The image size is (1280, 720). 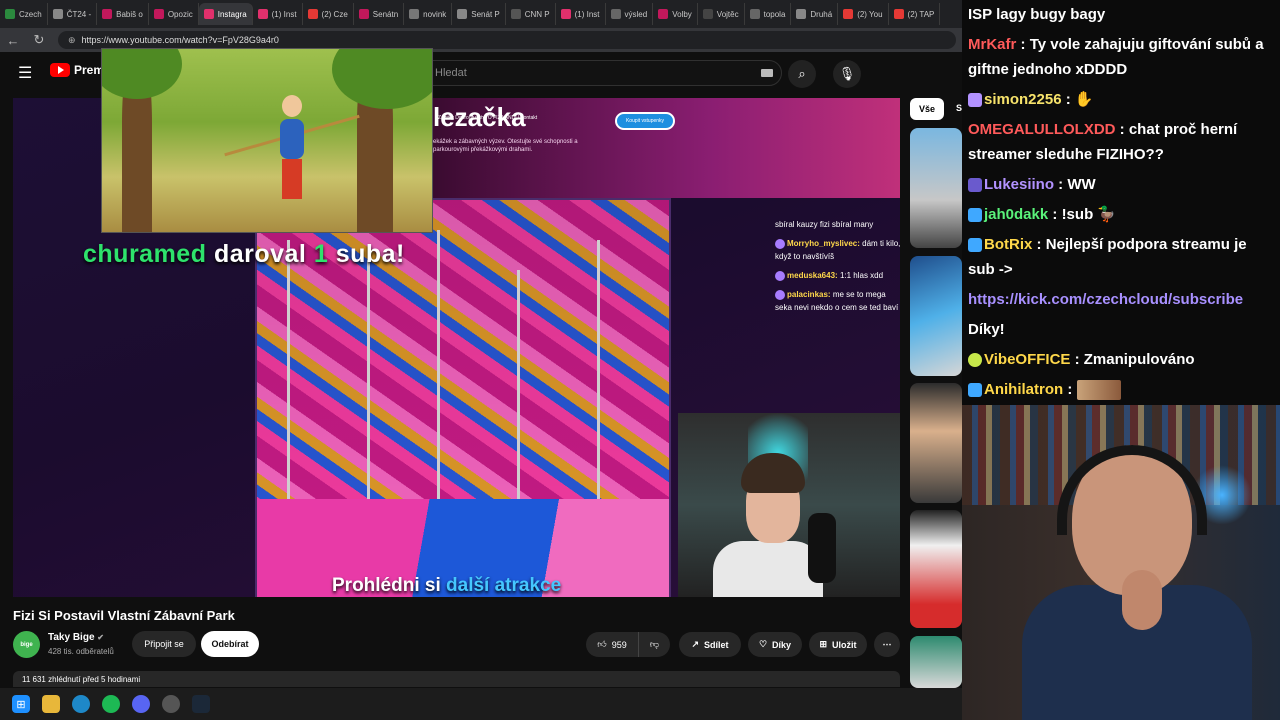 I want to click on tab-label: (2) TAP, so click(x=921, y=14).